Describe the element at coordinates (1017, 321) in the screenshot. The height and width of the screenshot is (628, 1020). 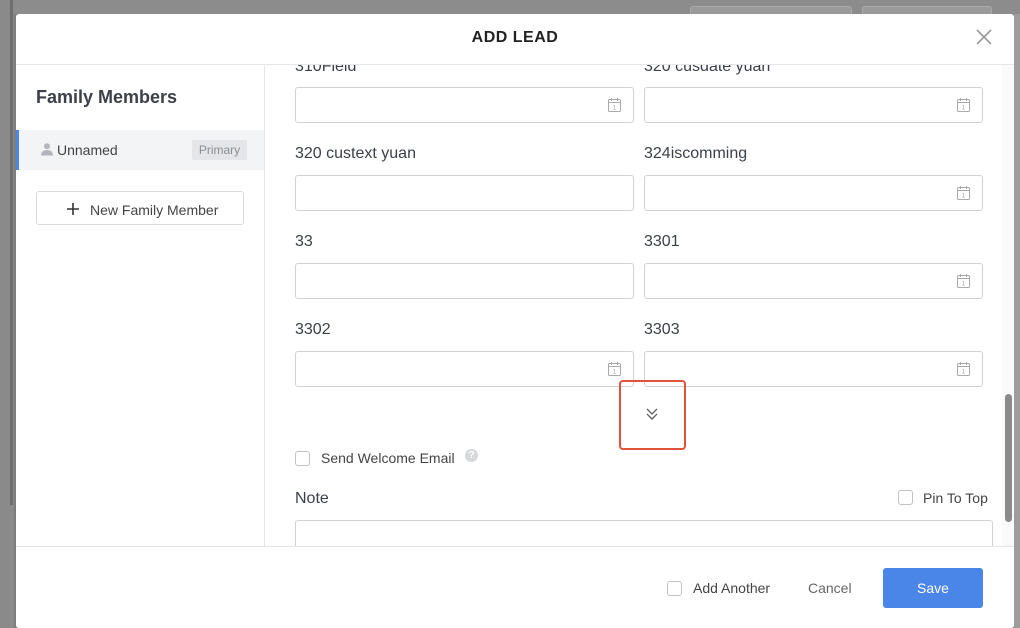
I see `backdrop-right` at that location.